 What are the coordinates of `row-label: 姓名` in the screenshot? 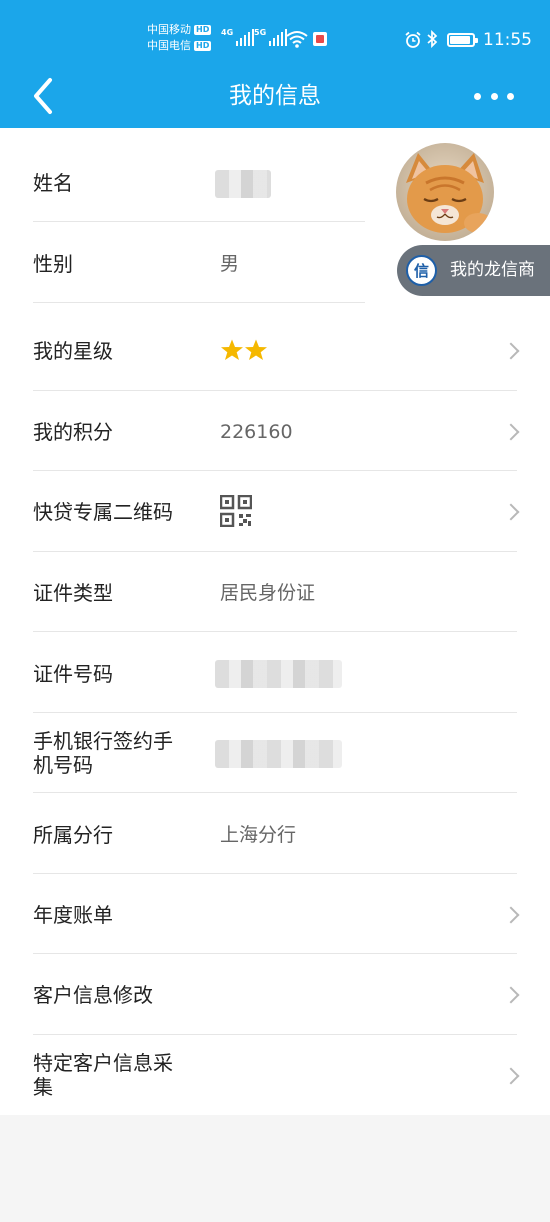 It's located at (53, 183).